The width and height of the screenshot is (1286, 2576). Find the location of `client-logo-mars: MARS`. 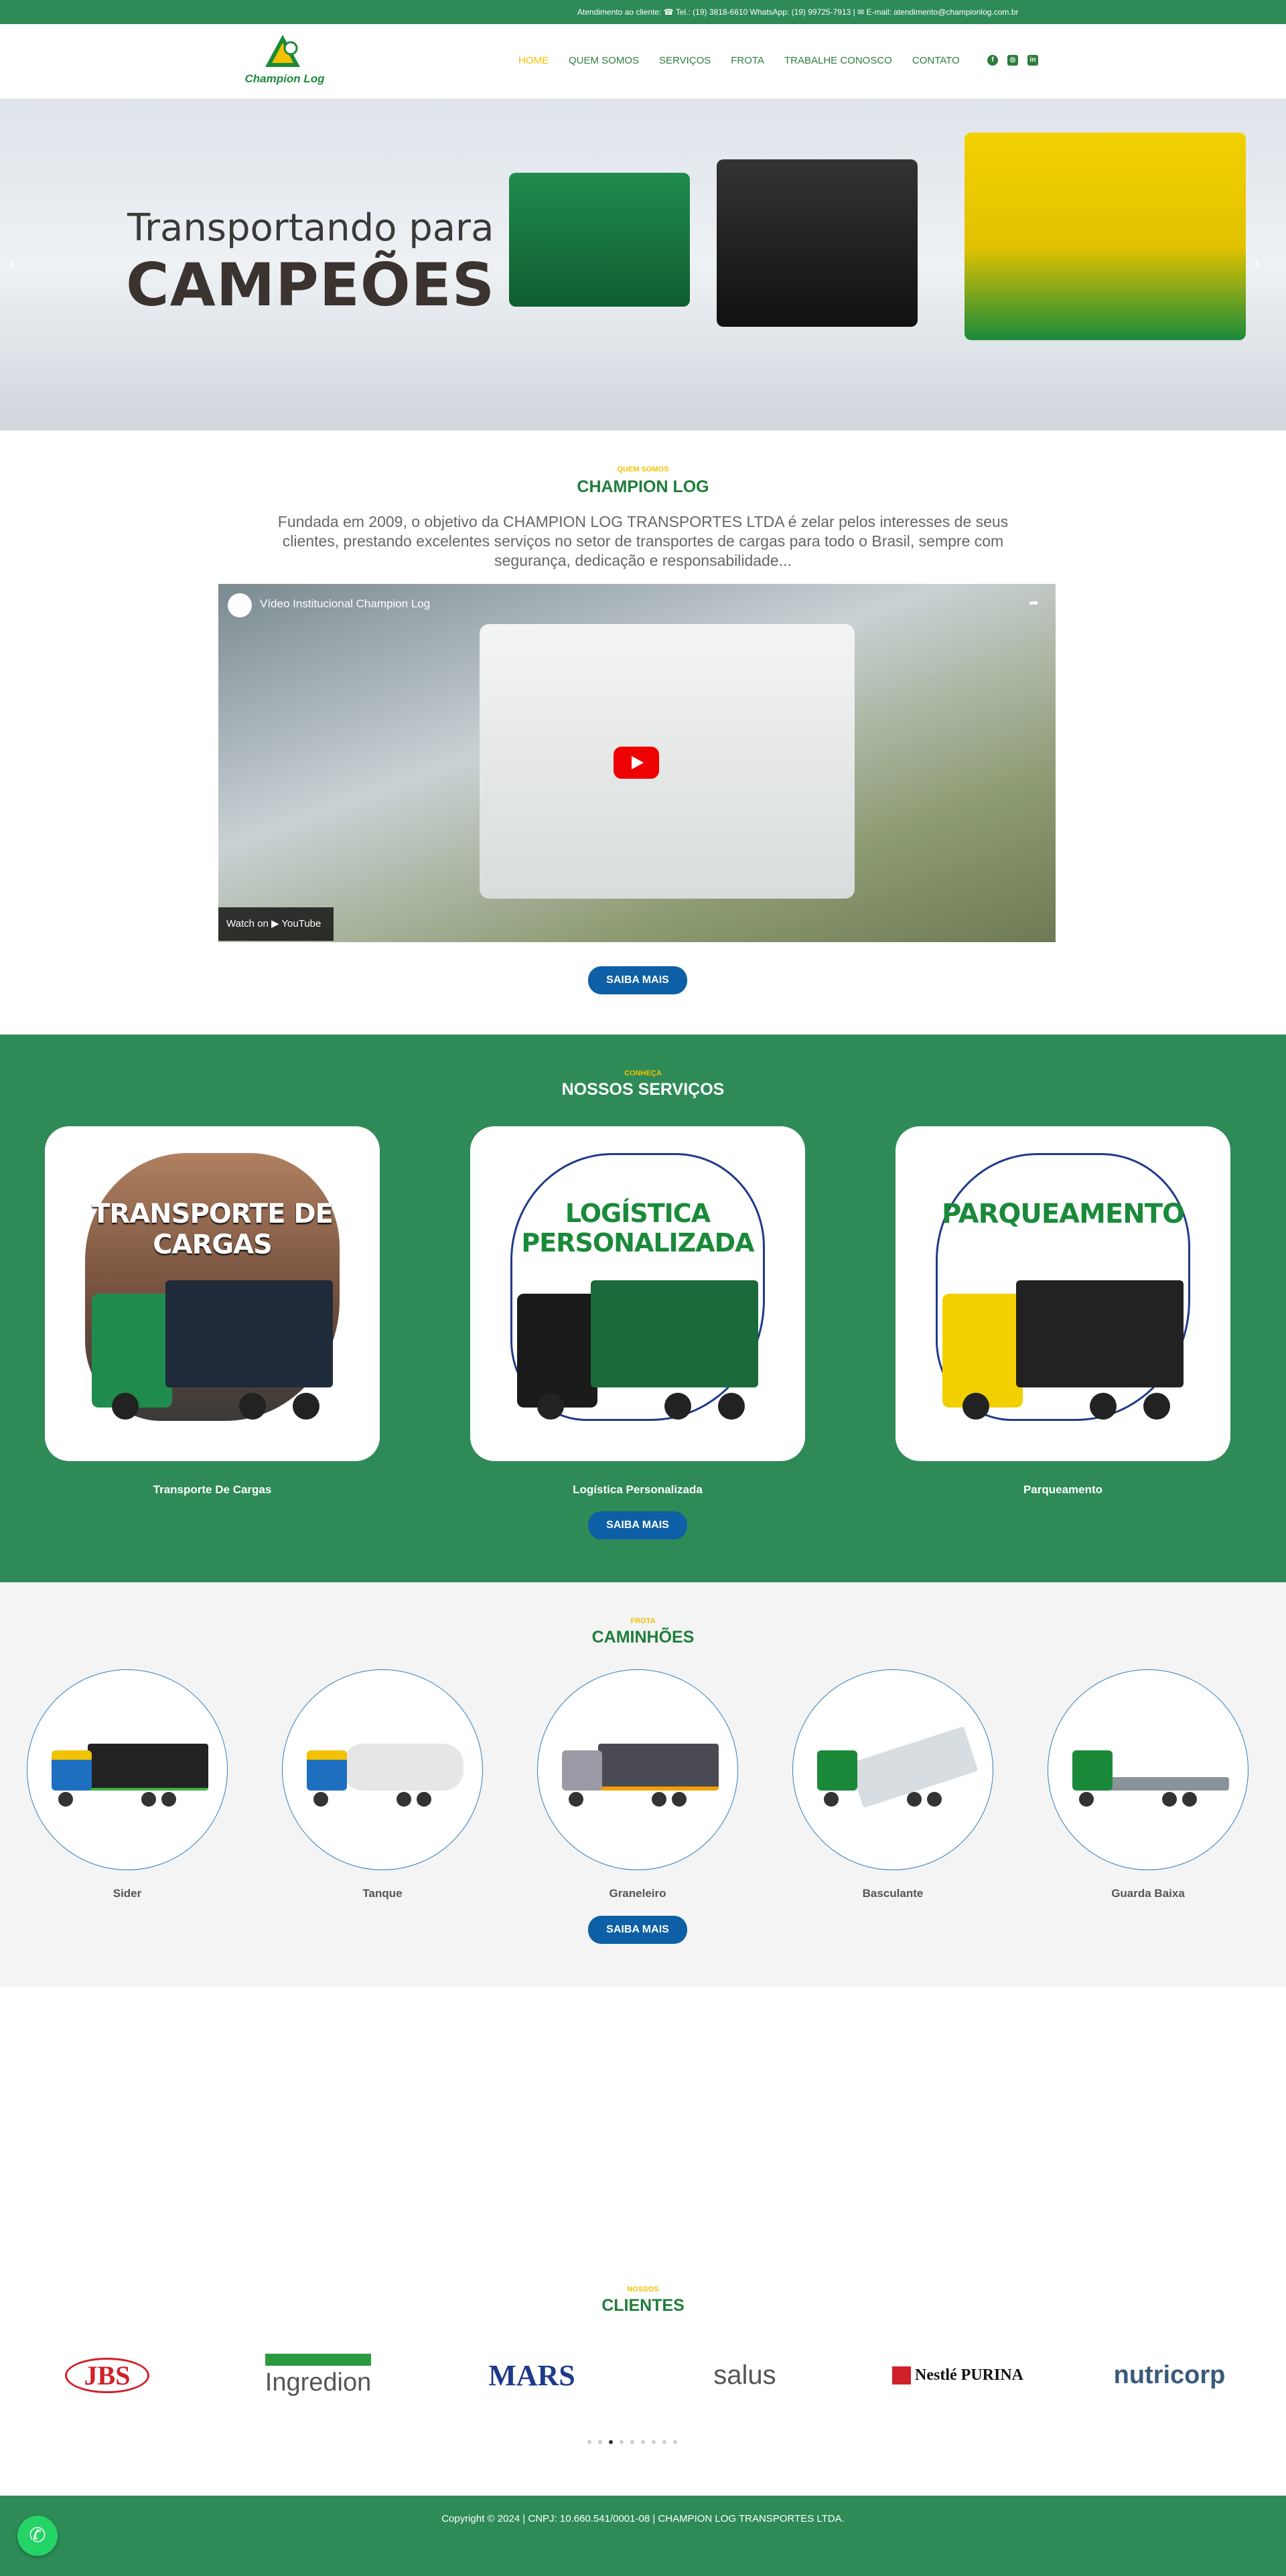

client-logo-mars: MARS is located at coordinates (532, 2375).